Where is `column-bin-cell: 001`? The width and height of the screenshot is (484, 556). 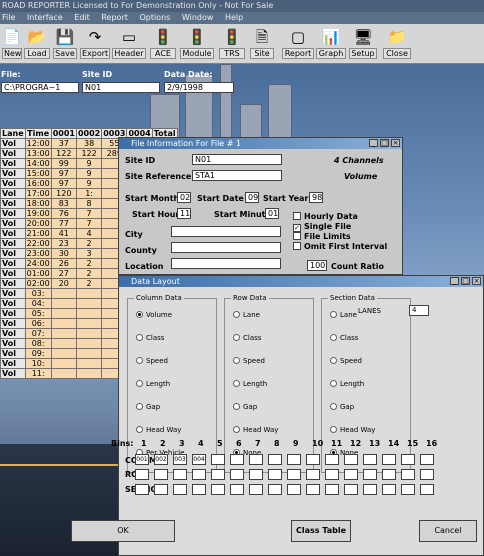 column-bin-cell: 001 is located at coordinates (142, 459).